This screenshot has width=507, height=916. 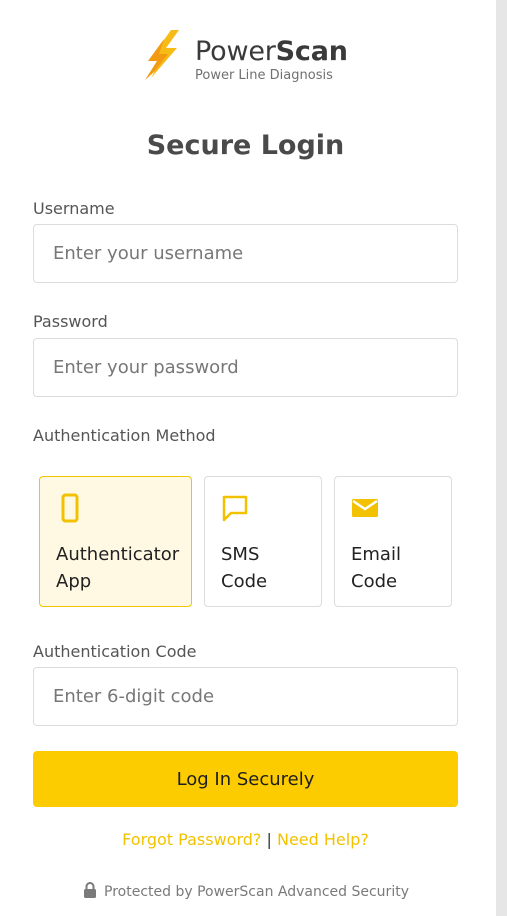 I want to click on password-label: Password, so click(x=70, y=321).